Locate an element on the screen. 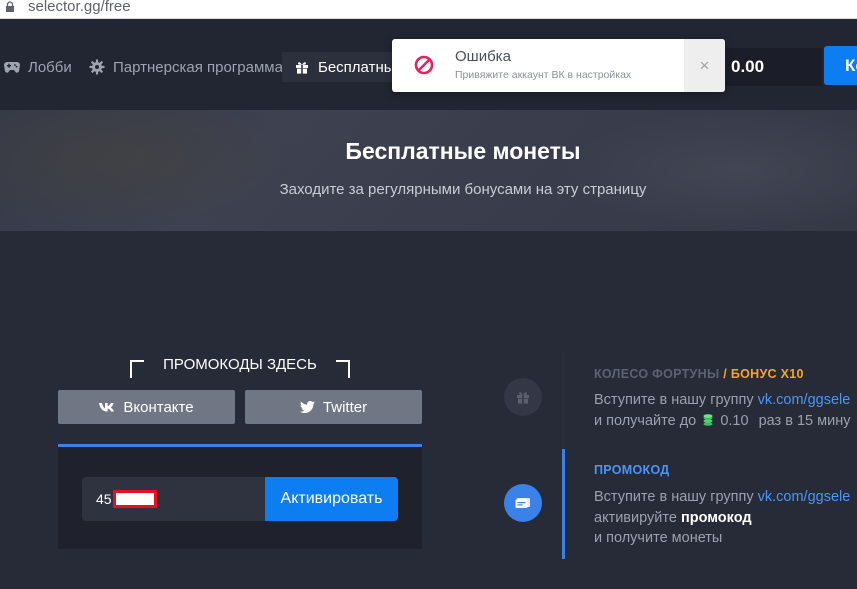 This screenshot has height=589, width=857. nav-item-partner: Партнерская программа is located at coordinates (186, 67).